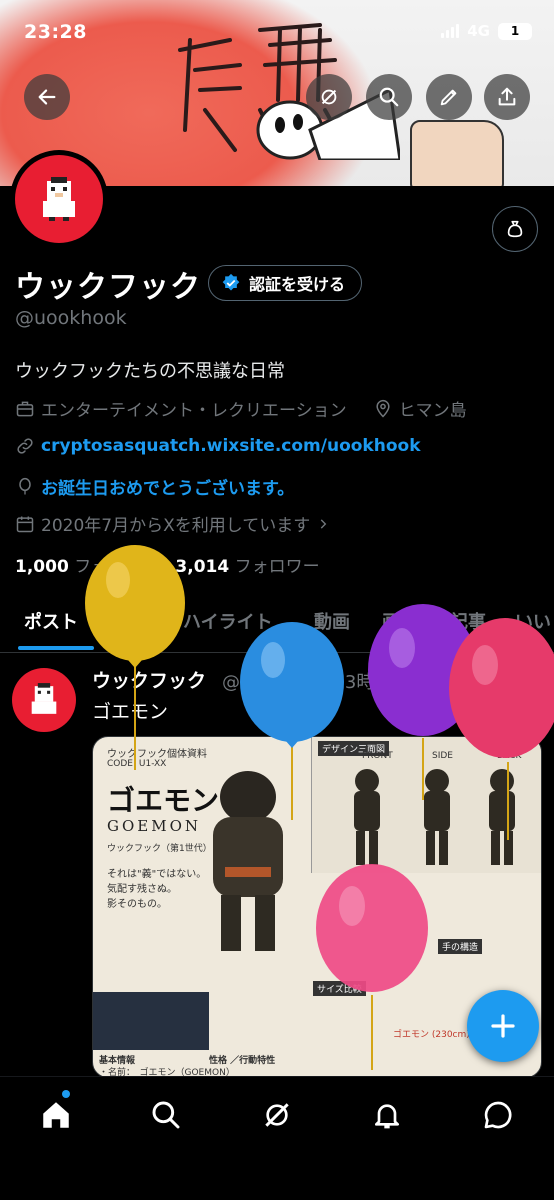 The width and height of the screenshot is (554, 1200). Describe the element at coordinates (277, 30) in the screenshot. I see `status-bar: 23:28 4G 1` at that location.